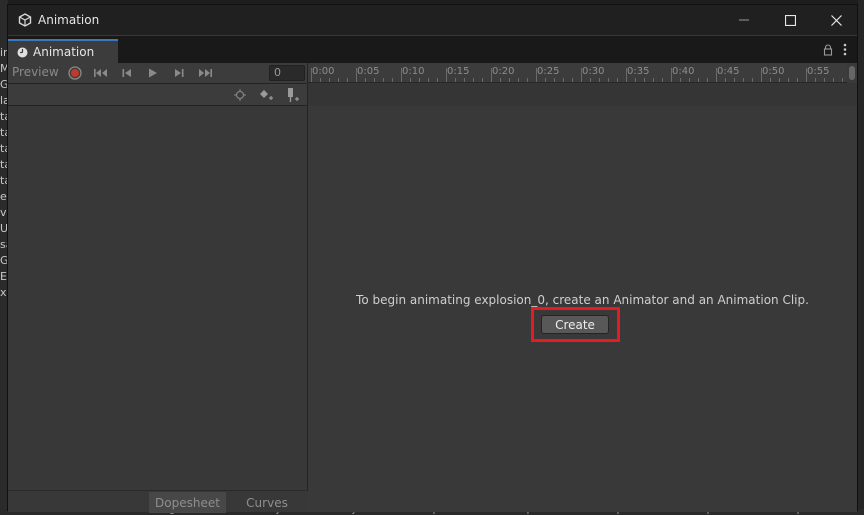 This screenshot has height=515, width=864. Describe the element at coordinates (287, 73) in the screenshot. I see `frame-number-field: 0` at that location.